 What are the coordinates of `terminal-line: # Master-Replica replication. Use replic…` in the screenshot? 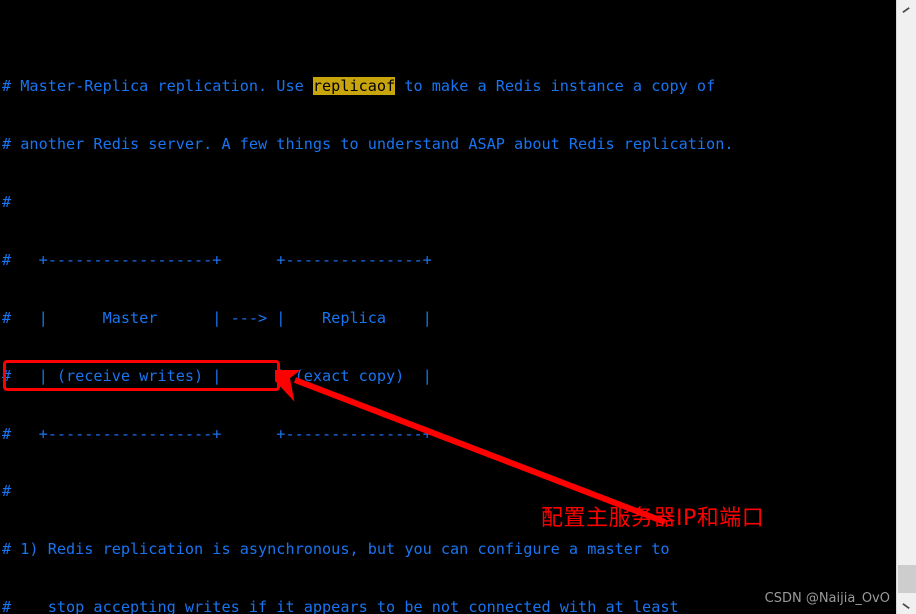 It's located at (448, 86).